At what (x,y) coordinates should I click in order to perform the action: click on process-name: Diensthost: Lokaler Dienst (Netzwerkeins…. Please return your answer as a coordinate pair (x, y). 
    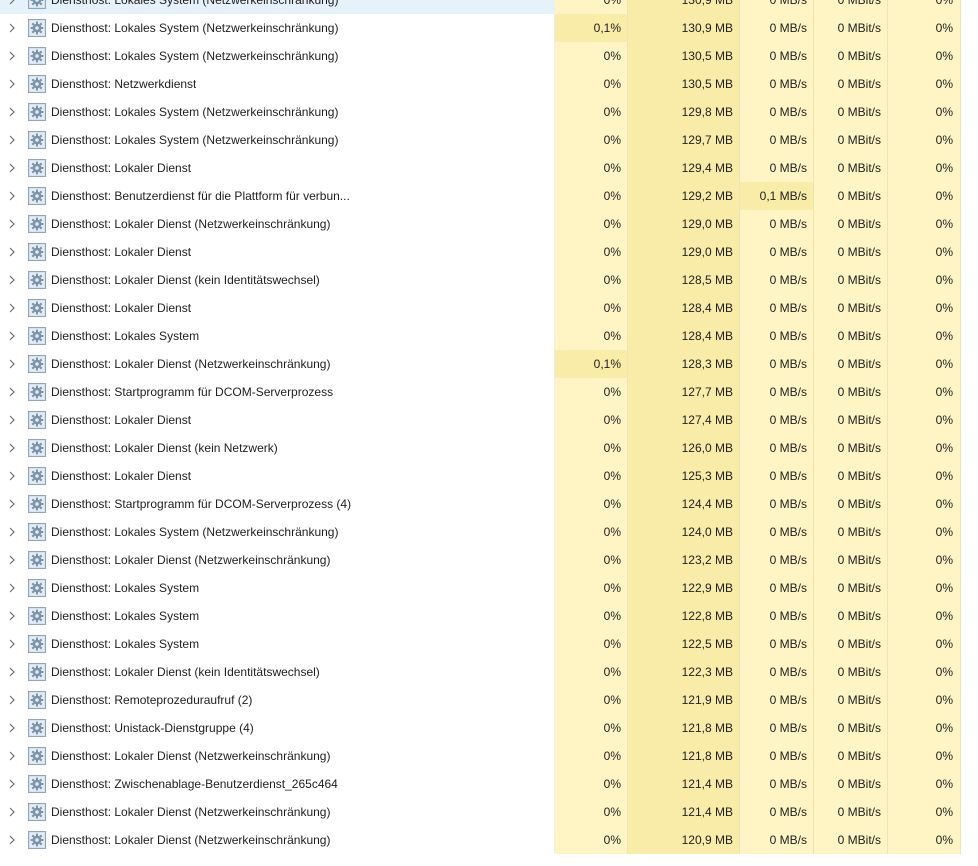
    Looking at the image, I should click on (191, 812).